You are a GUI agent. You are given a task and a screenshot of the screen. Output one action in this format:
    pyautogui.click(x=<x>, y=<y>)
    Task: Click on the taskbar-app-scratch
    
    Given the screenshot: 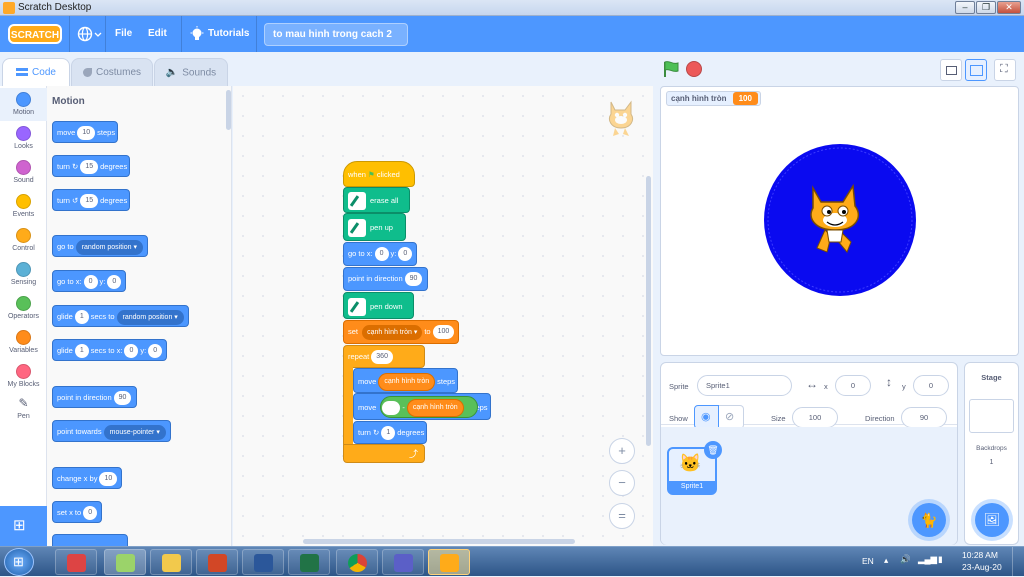 What is the action you would take?
    pyautogui.click(x=449, y=562)
    